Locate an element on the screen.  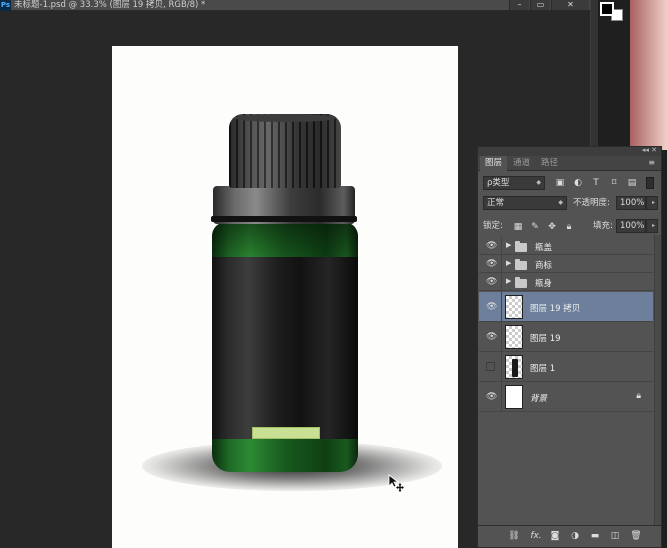
layer-row-layer19: 👁︎ 图层 19 is located at coordinates (566, 337).